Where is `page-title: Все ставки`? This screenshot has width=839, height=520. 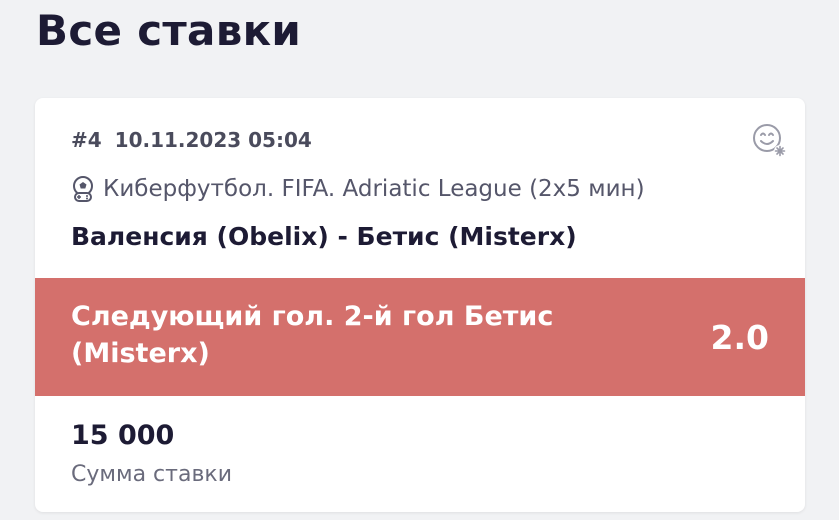 page-title: Все ставки is located at coordinates (169, 30).